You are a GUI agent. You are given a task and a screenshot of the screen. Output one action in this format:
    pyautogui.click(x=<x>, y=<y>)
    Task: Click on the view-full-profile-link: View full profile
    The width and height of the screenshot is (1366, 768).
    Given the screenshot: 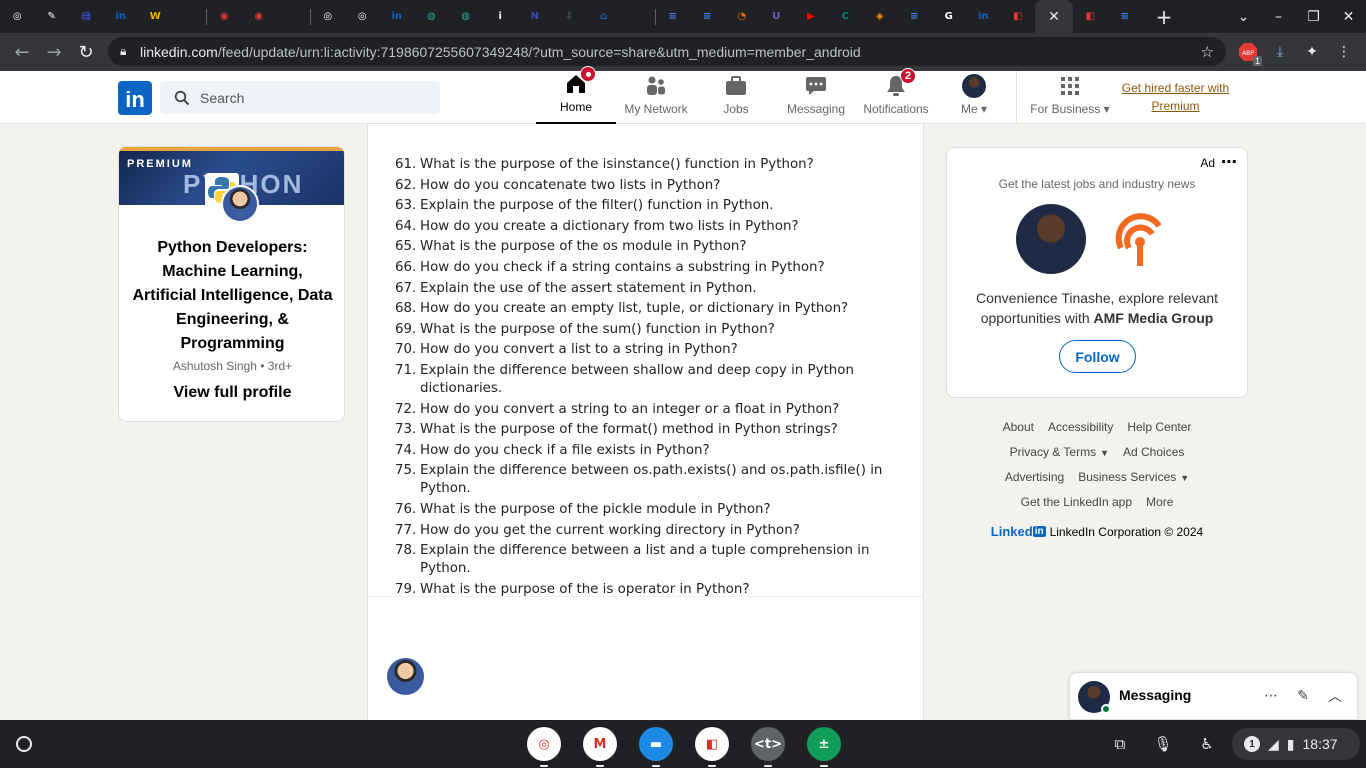 What is the action you would take?
    pyautogui.click(x=231, y=393)
    